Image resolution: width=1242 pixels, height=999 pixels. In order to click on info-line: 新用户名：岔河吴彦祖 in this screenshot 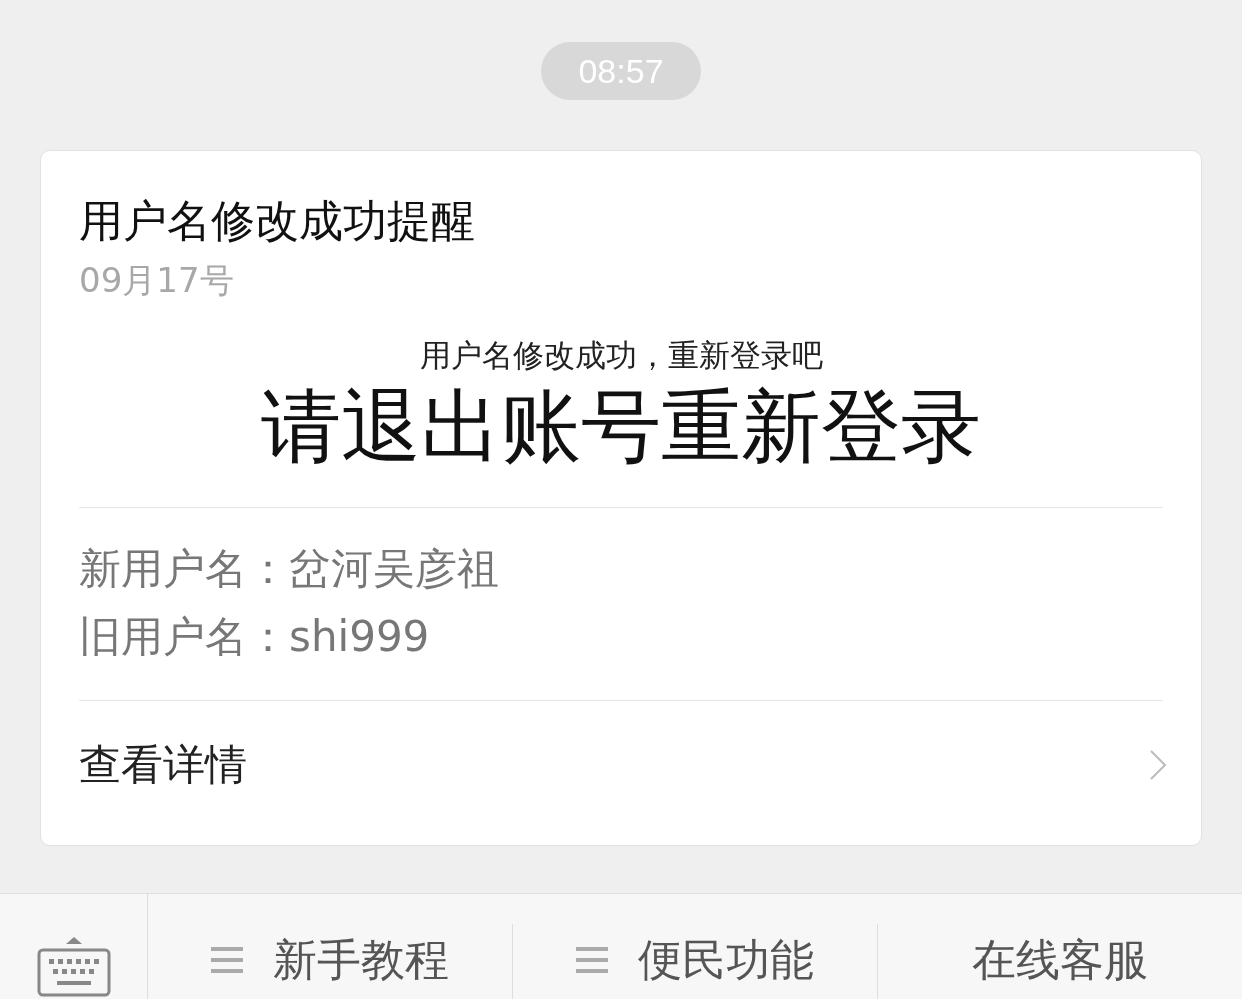, I will do `click(289, 569)`.